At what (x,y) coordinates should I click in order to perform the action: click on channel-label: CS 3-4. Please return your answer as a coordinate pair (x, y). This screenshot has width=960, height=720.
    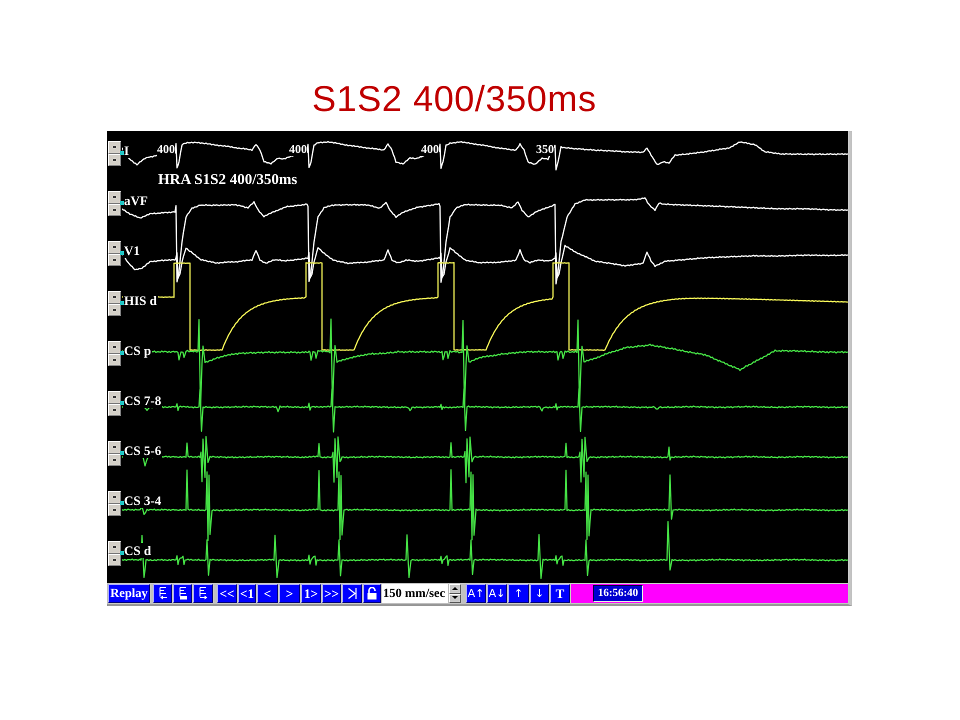
    Looking at the image, I should click on (142, 500).